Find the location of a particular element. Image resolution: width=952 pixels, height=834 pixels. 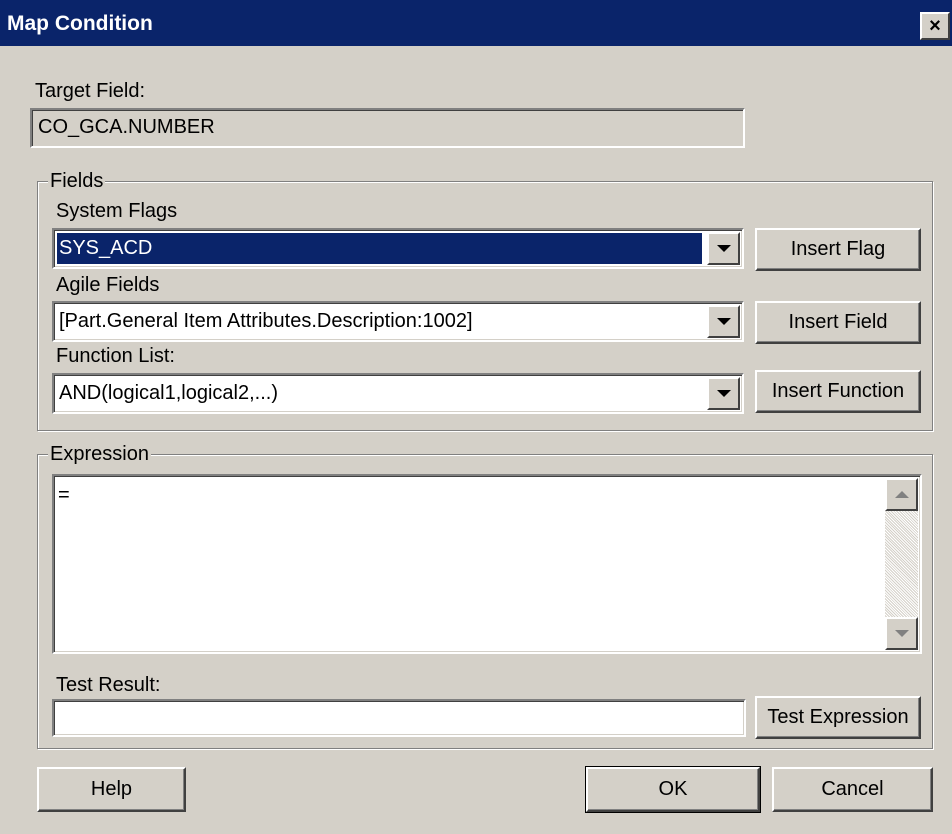

insert-field-button: Insert Field is located at coordinates (838, 322).